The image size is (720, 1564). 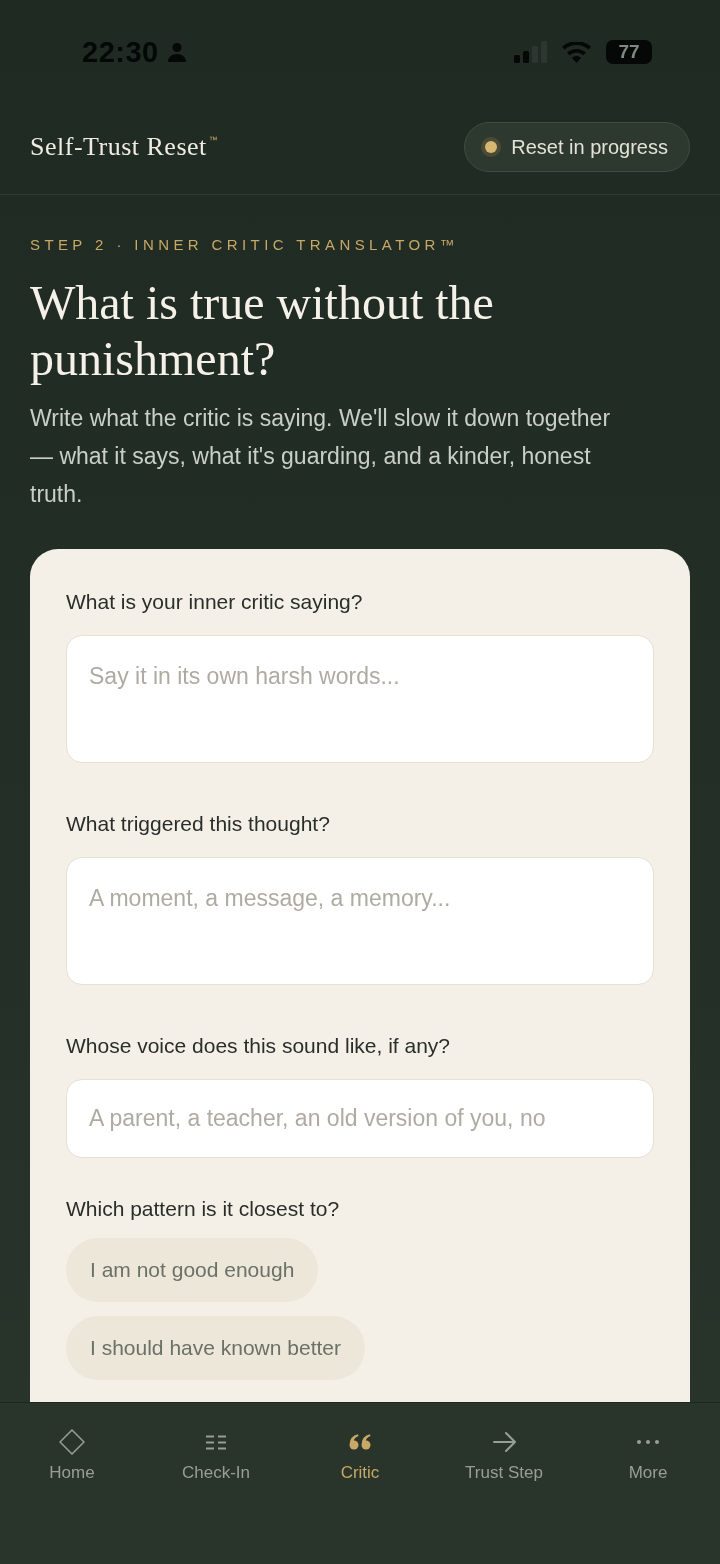 I want to click on text-input-field: A parent, a teacher, an old version of you, no, so click(x=360, y=1118).